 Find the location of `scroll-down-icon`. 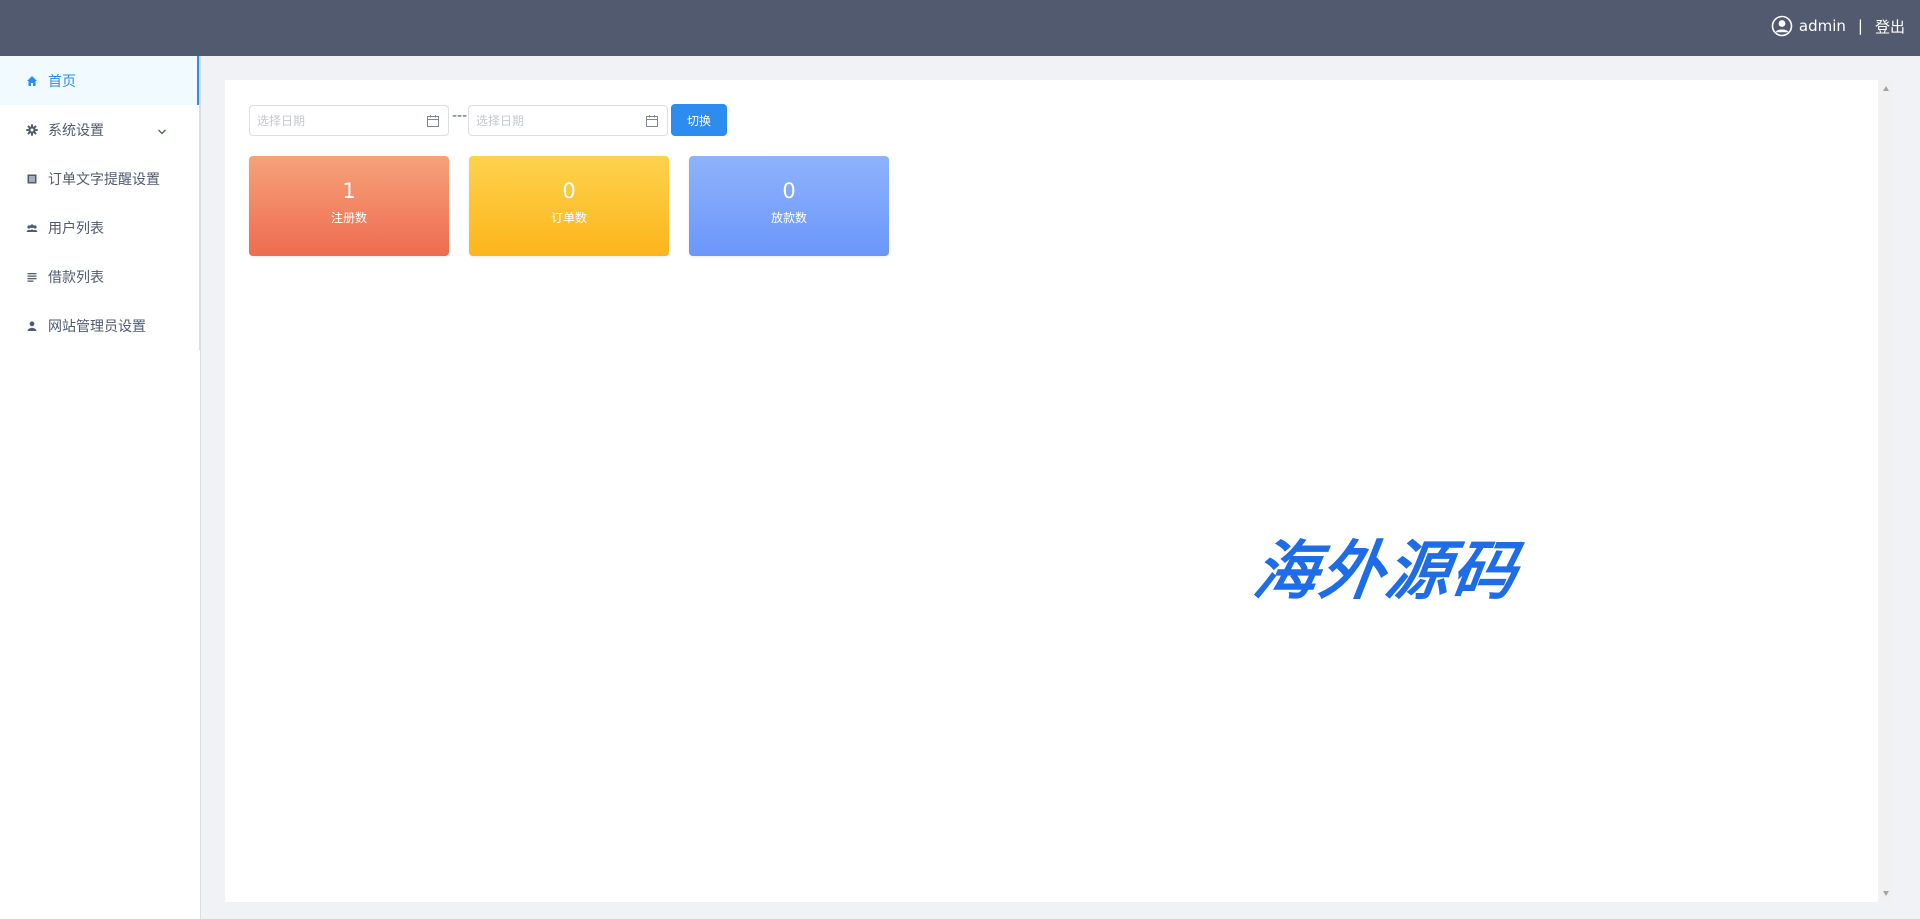

scroll-down-icon is located at coordinates (1886, 893).